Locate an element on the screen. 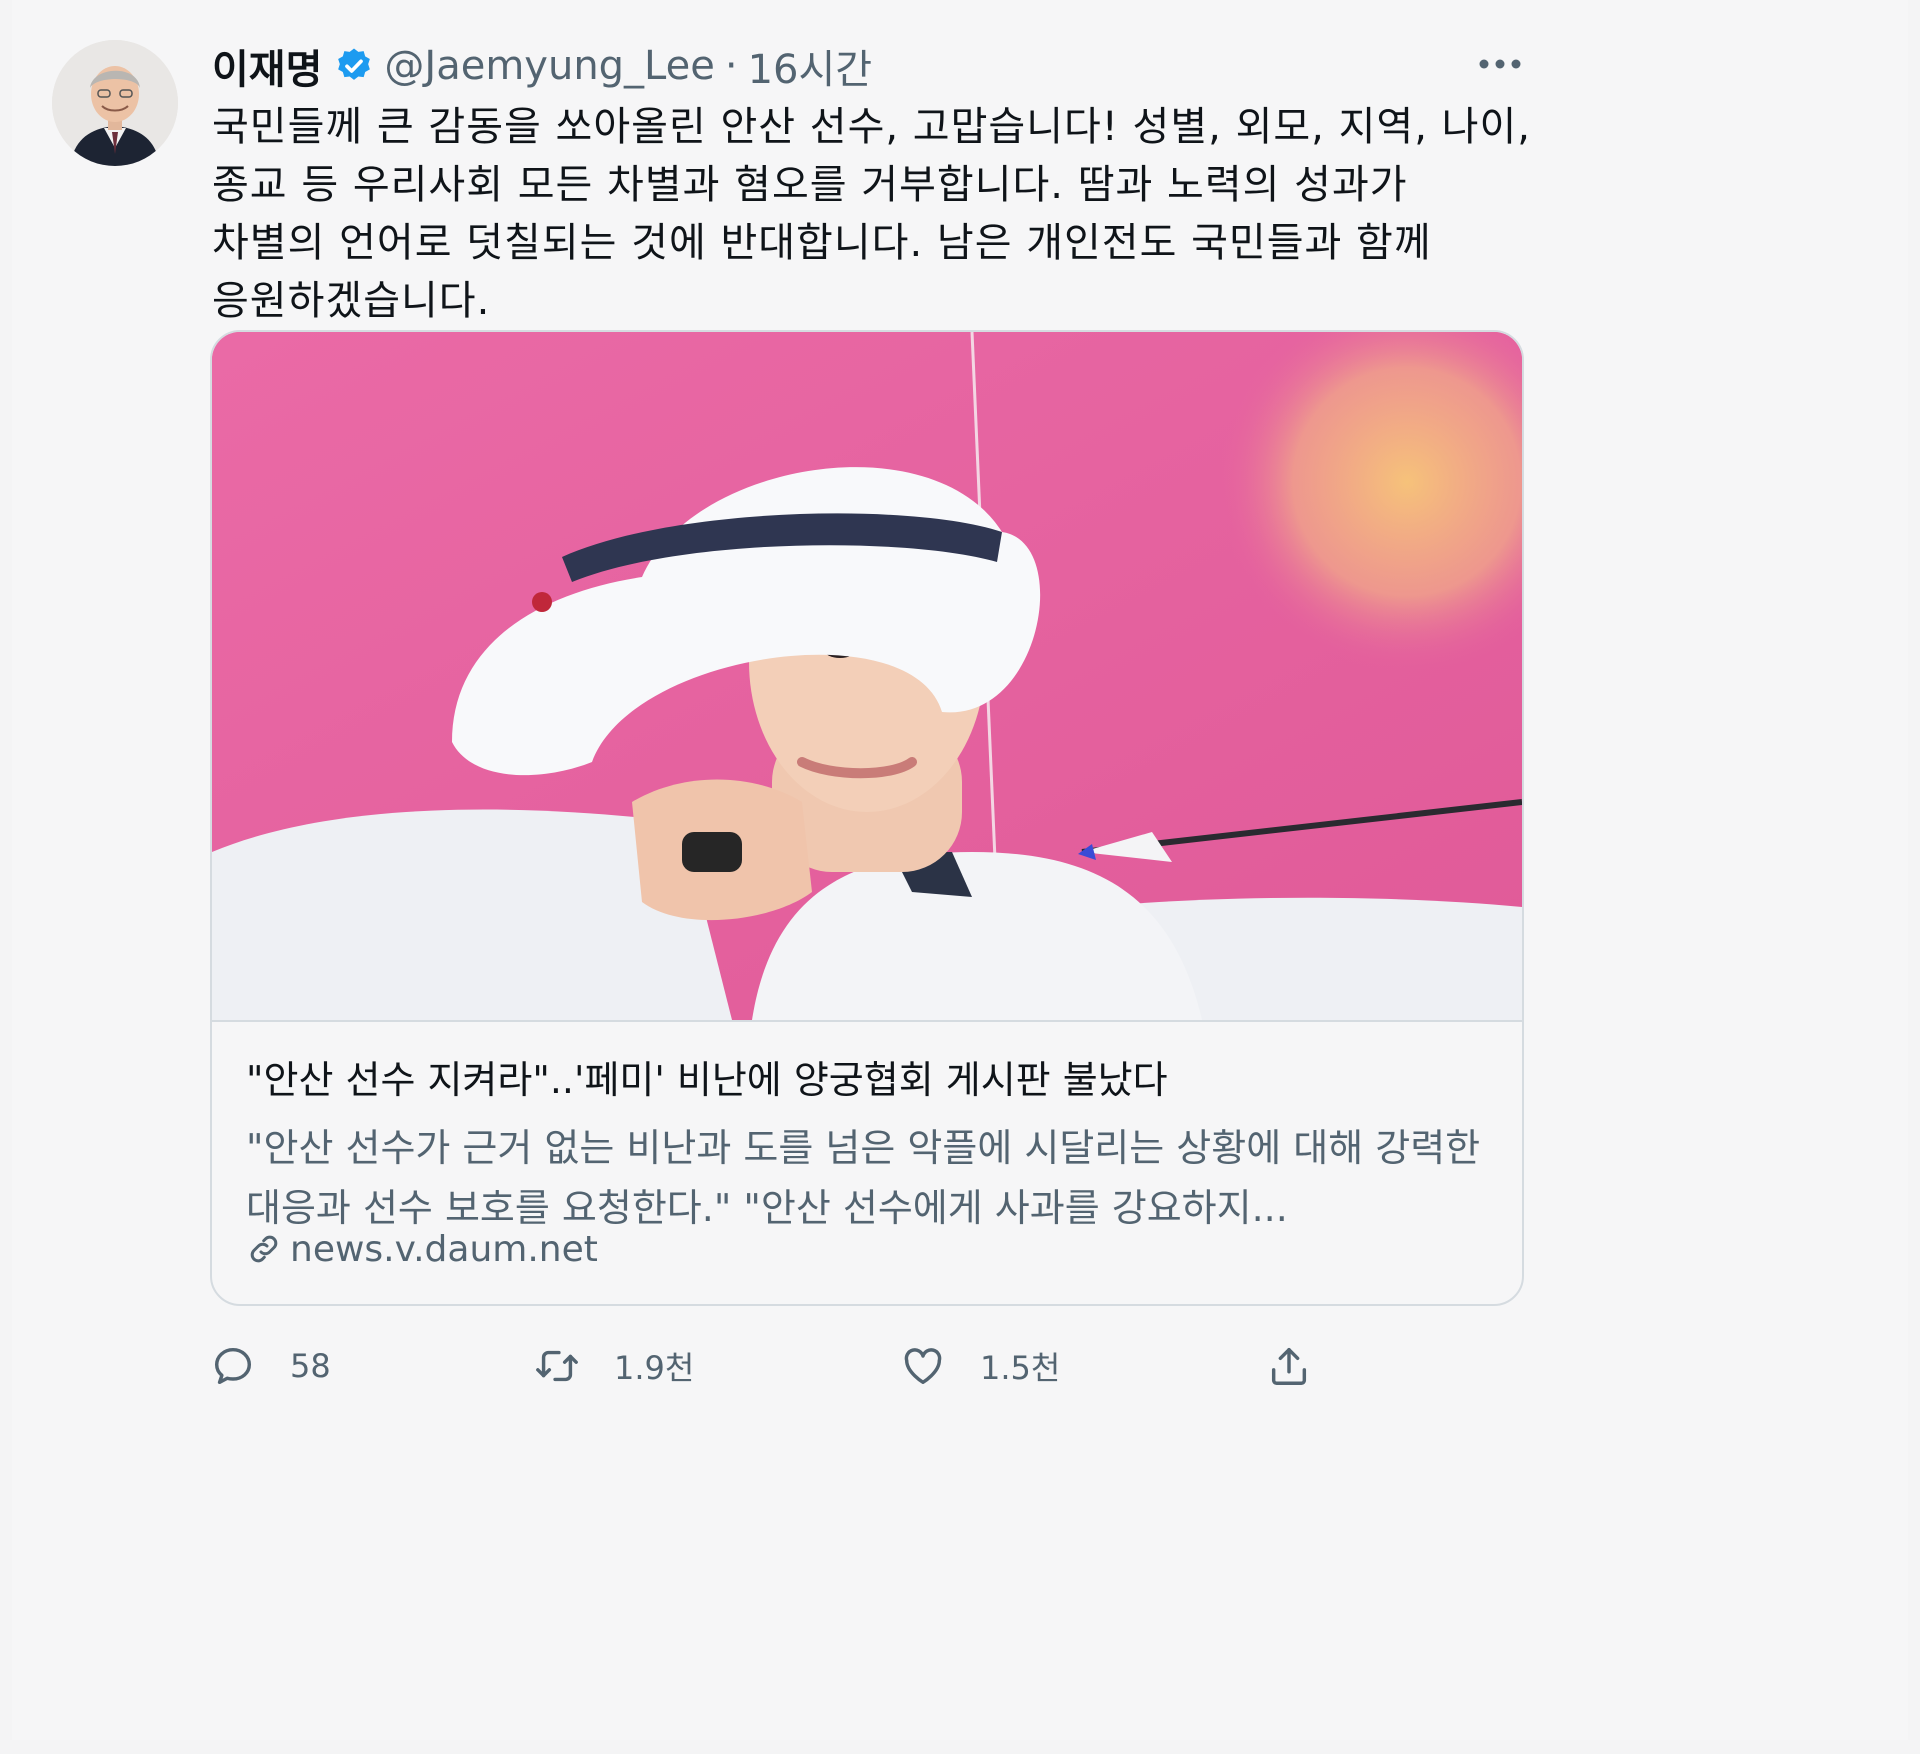  heart-icon is located at coordinates (923, 1366).